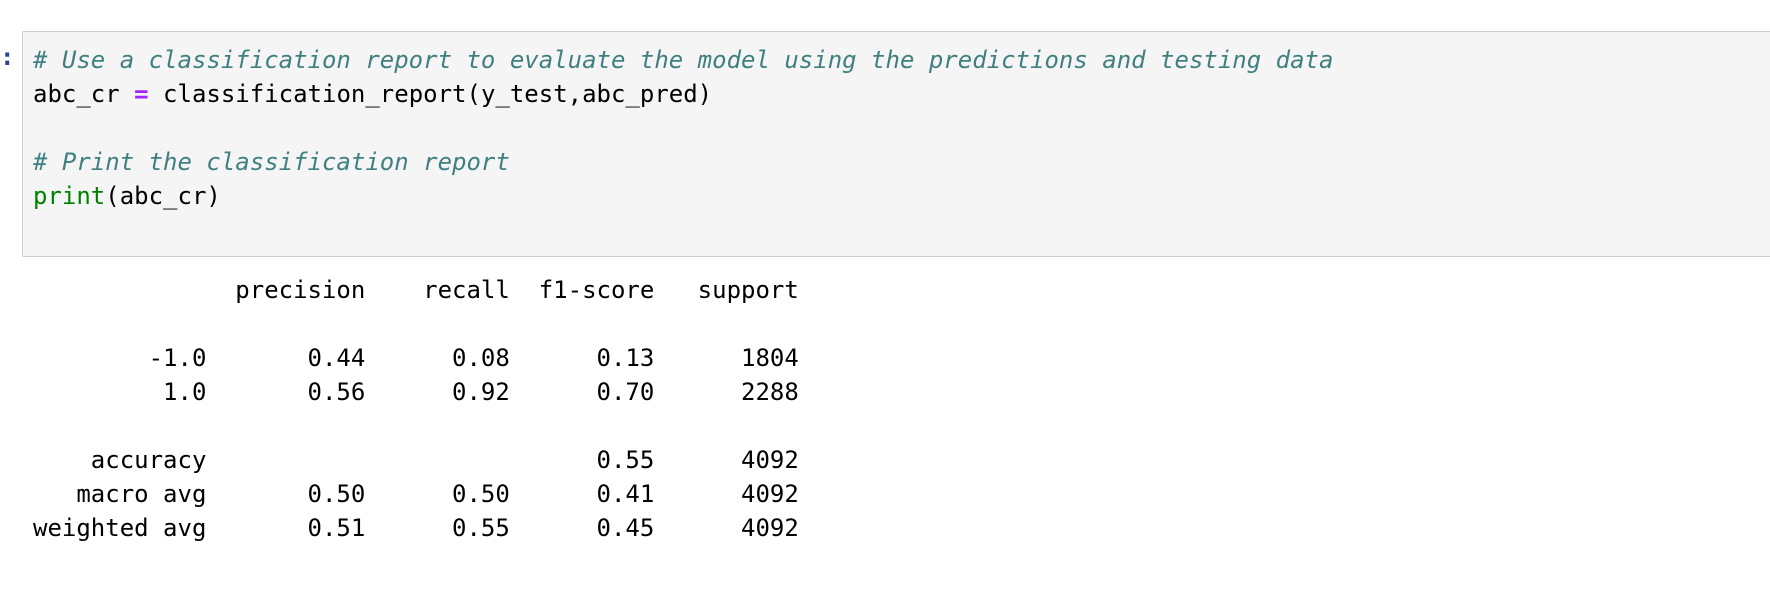 Image resolution: width=1770 pixels, height=592 pixels. What do you see at coordinates (416, 460) in the screenshot?
I see `report-row-accuracy: accuracy 0.55 4092` at bounding box center [416, 460].